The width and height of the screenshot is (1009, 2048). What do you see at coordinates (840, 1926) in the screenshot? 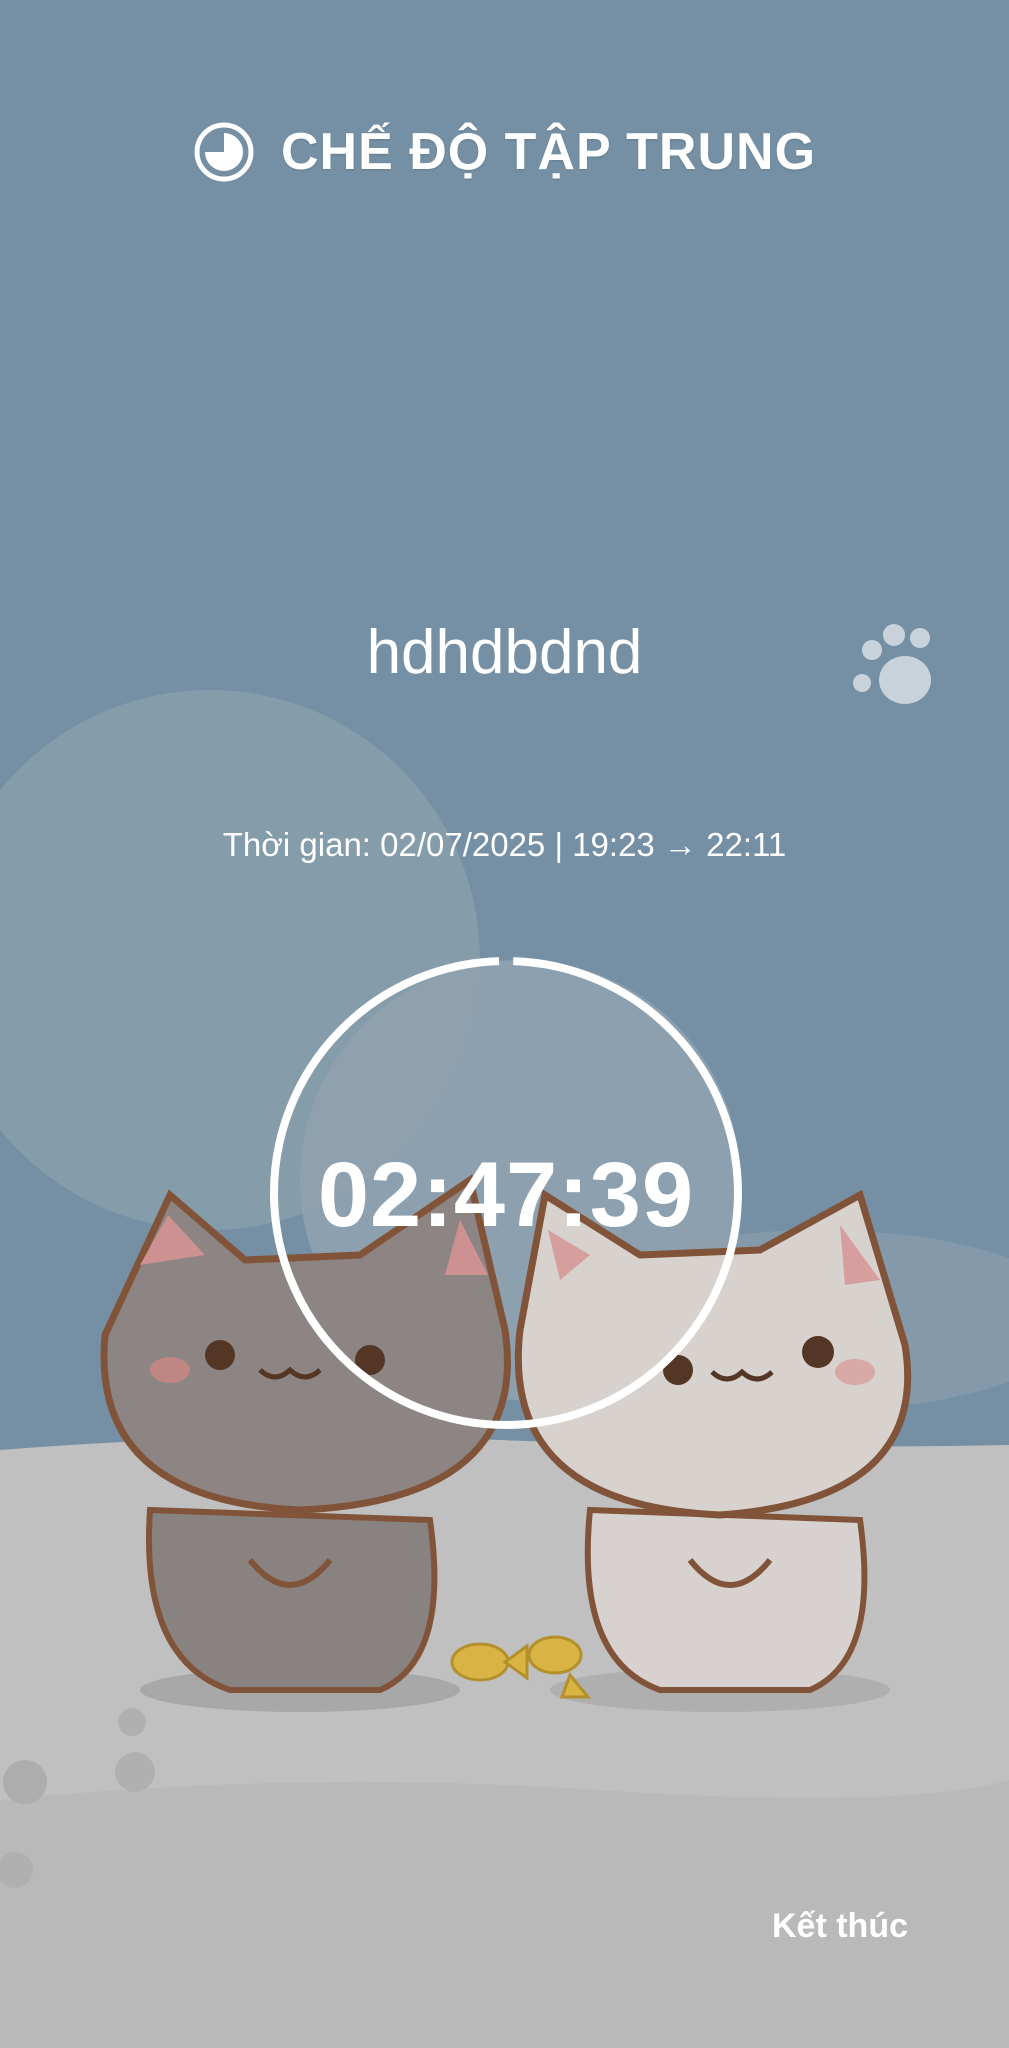
I see `end-button: Kết thúc` at bounding box center [840, 1926].